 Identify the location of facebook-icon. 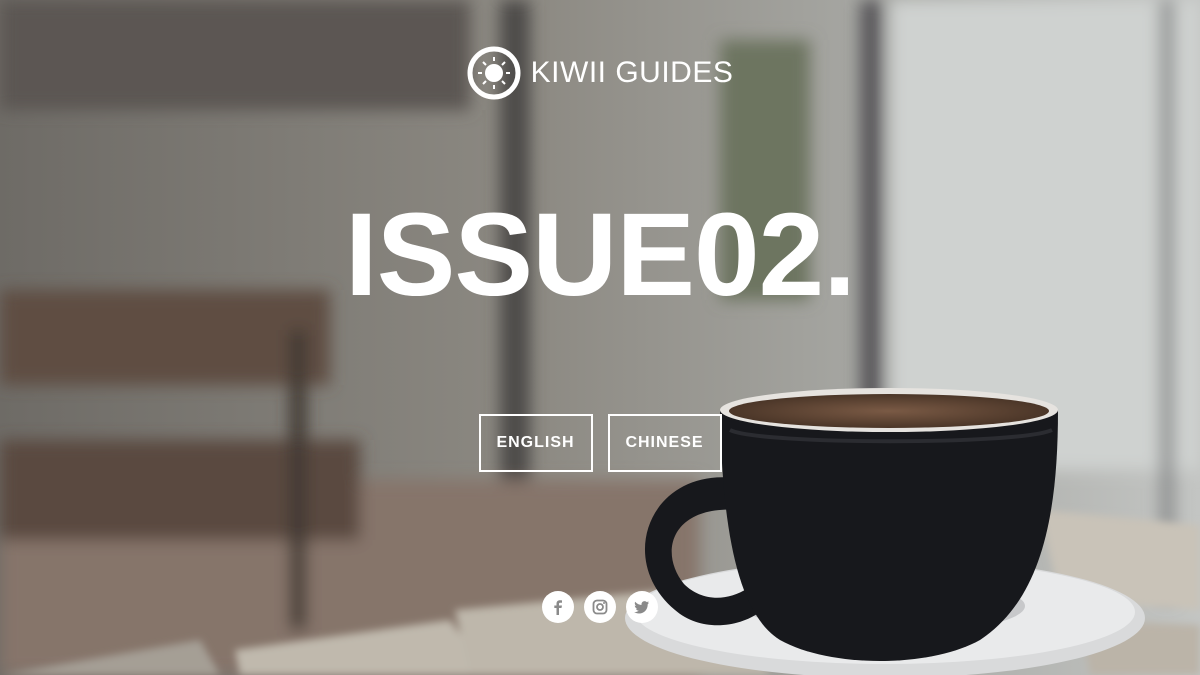
(558, 607).